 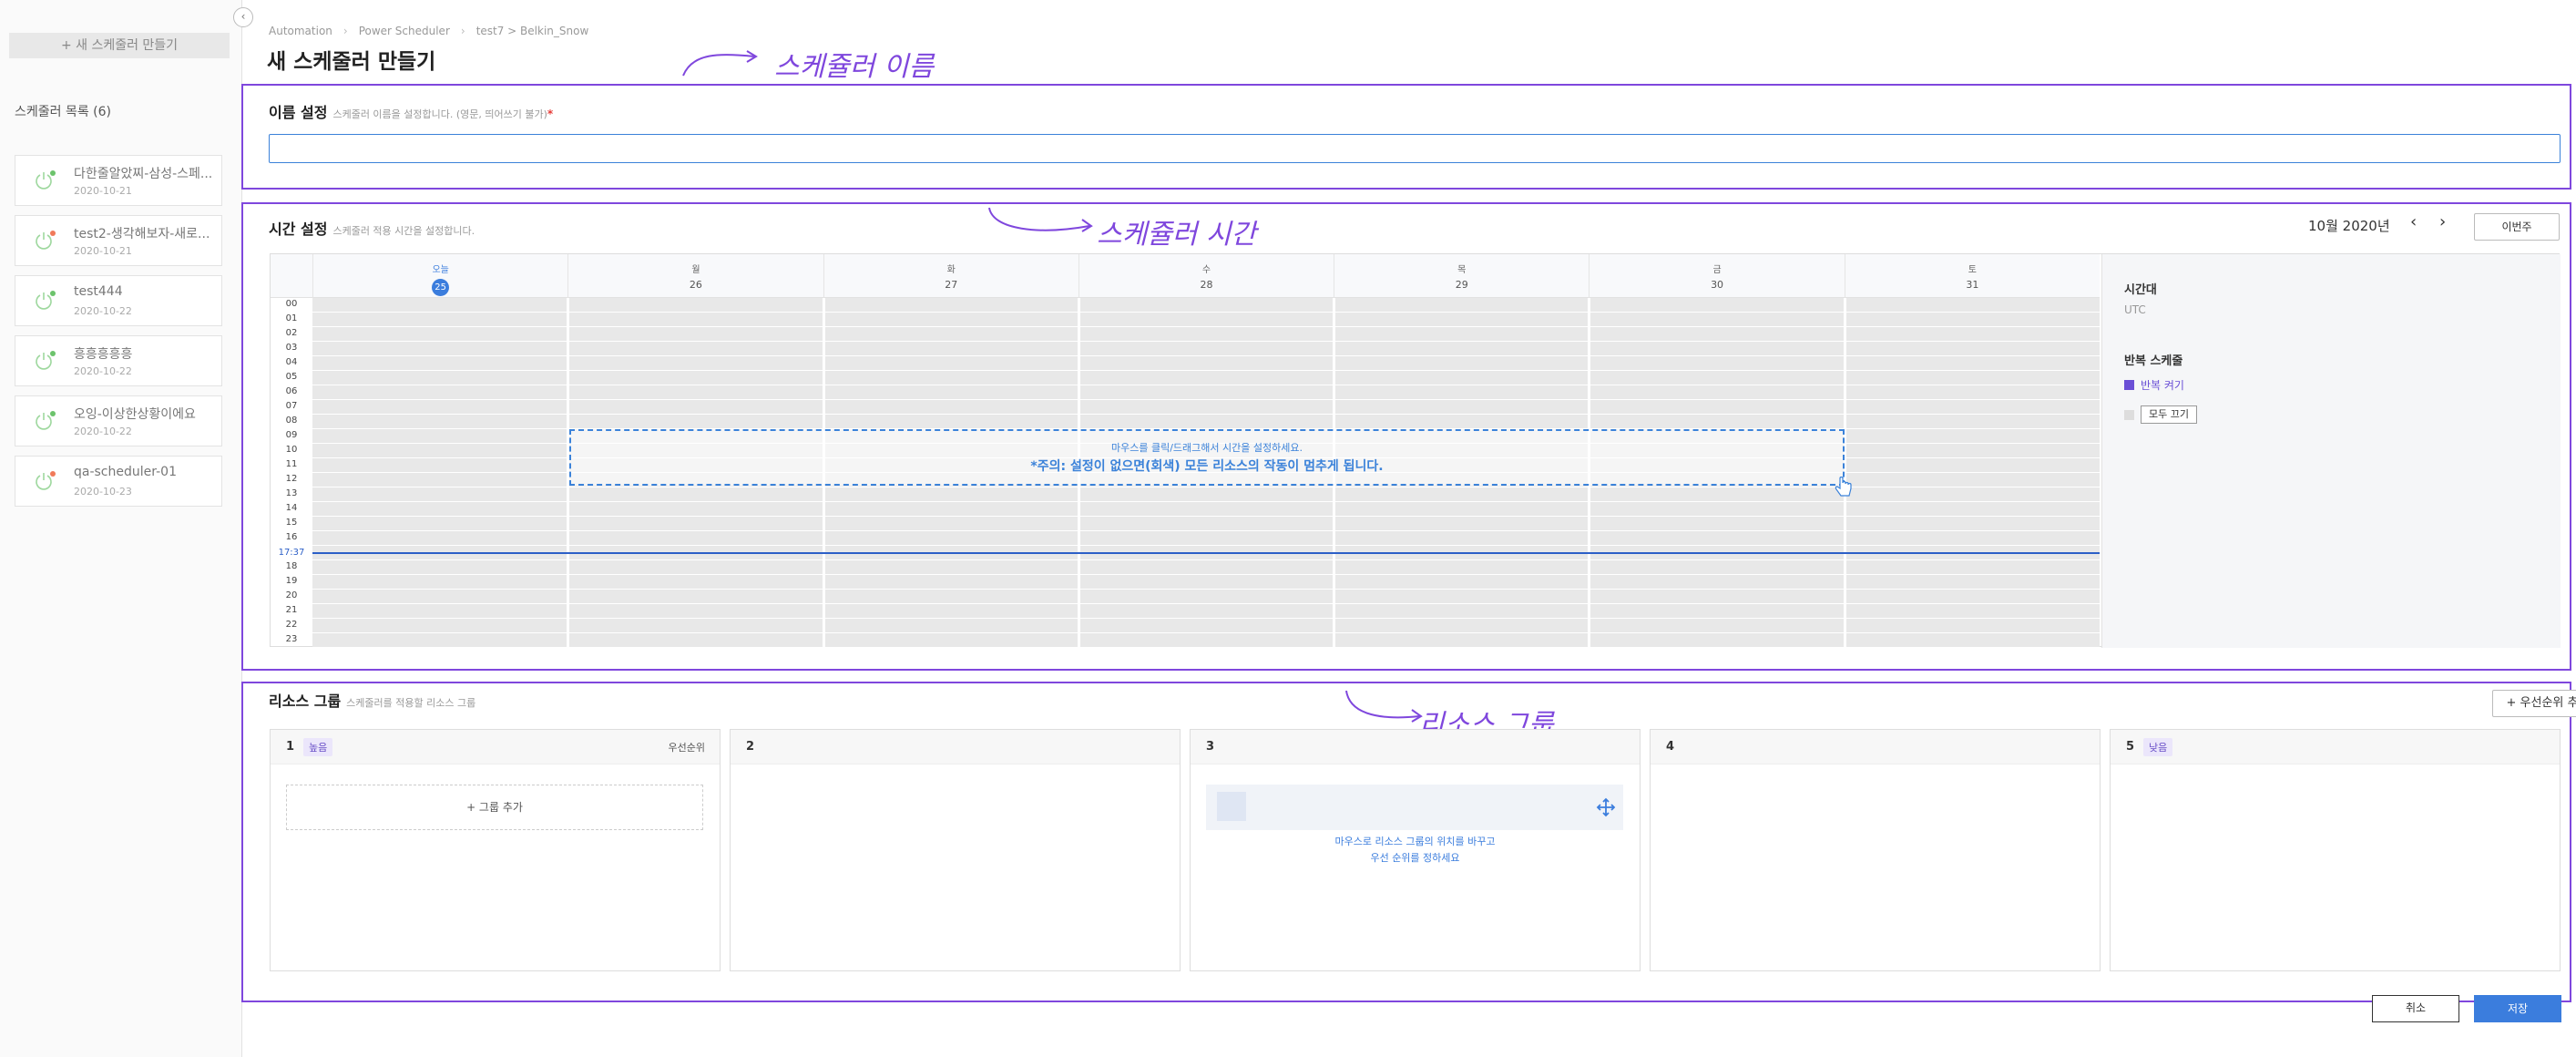 I want to click on day-header: 토 31, so click(x=1972, y=276).